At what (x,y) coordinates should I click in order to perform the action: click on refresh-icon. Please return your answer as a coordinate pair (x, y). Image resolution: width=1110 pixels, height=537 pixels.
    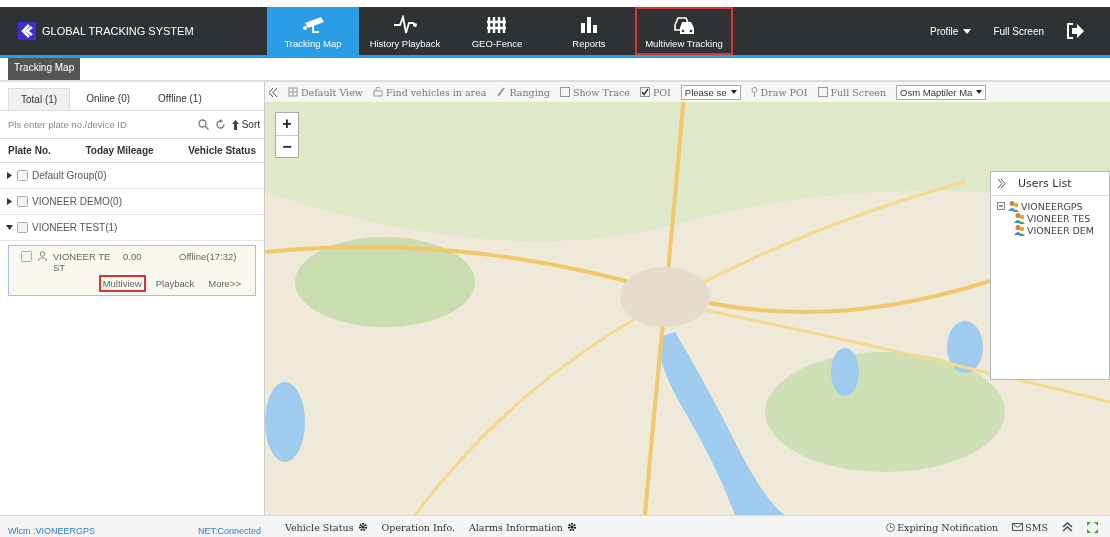
    Looking at the image, I should click on (220, 124).